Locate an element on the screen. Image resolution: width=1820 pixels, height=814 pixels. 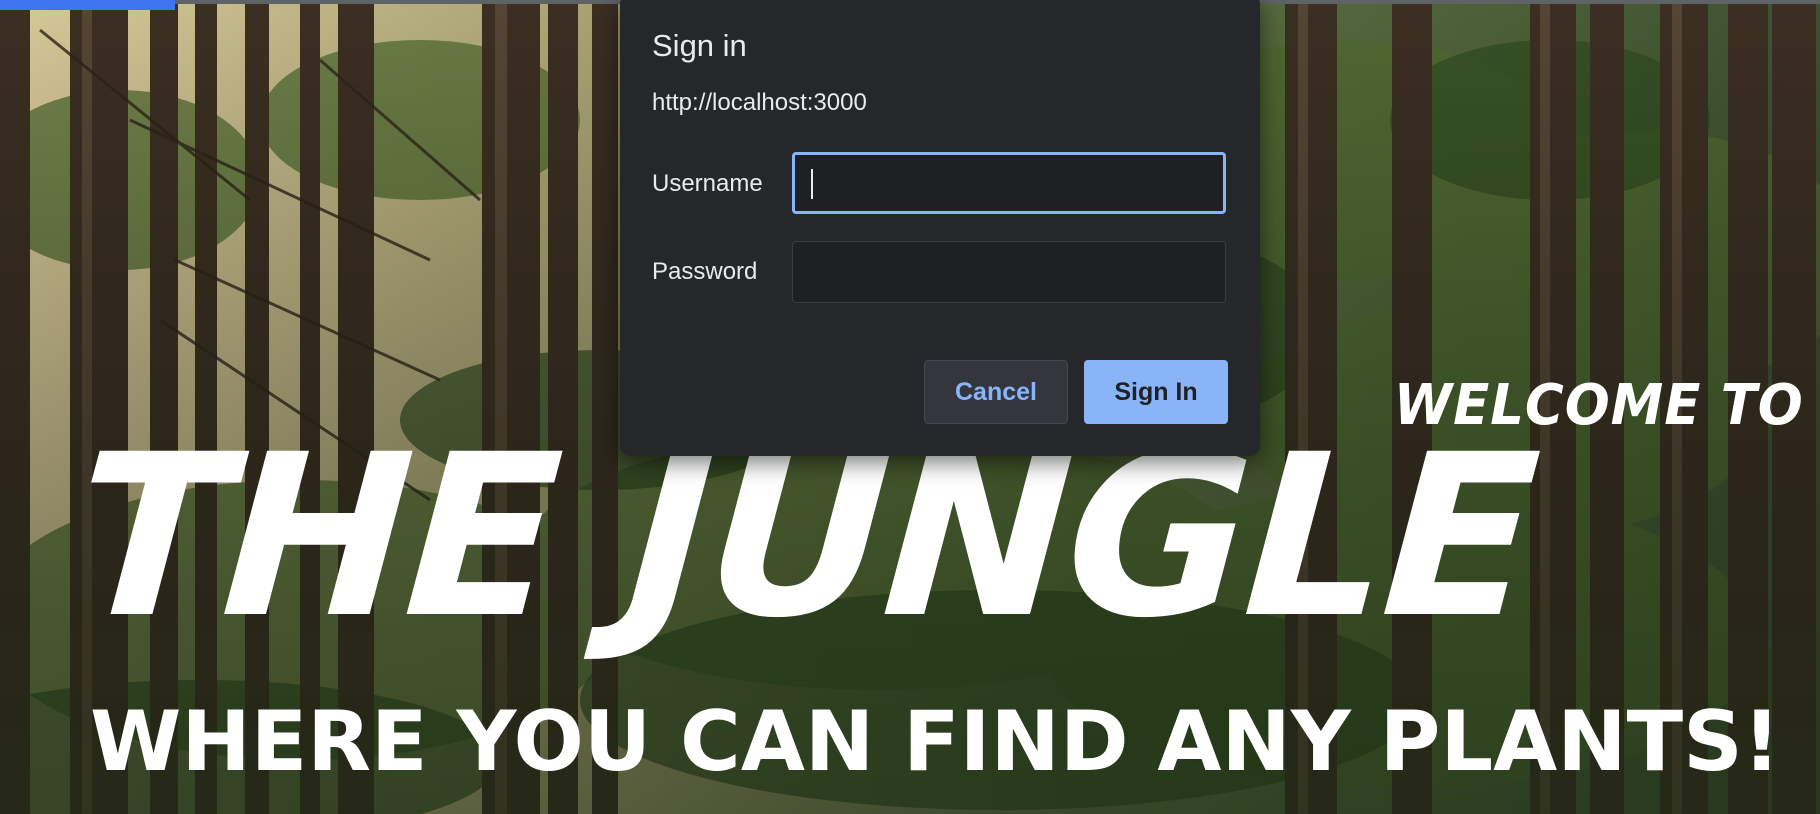
username-label: Username is located at coordinates (707, 183).